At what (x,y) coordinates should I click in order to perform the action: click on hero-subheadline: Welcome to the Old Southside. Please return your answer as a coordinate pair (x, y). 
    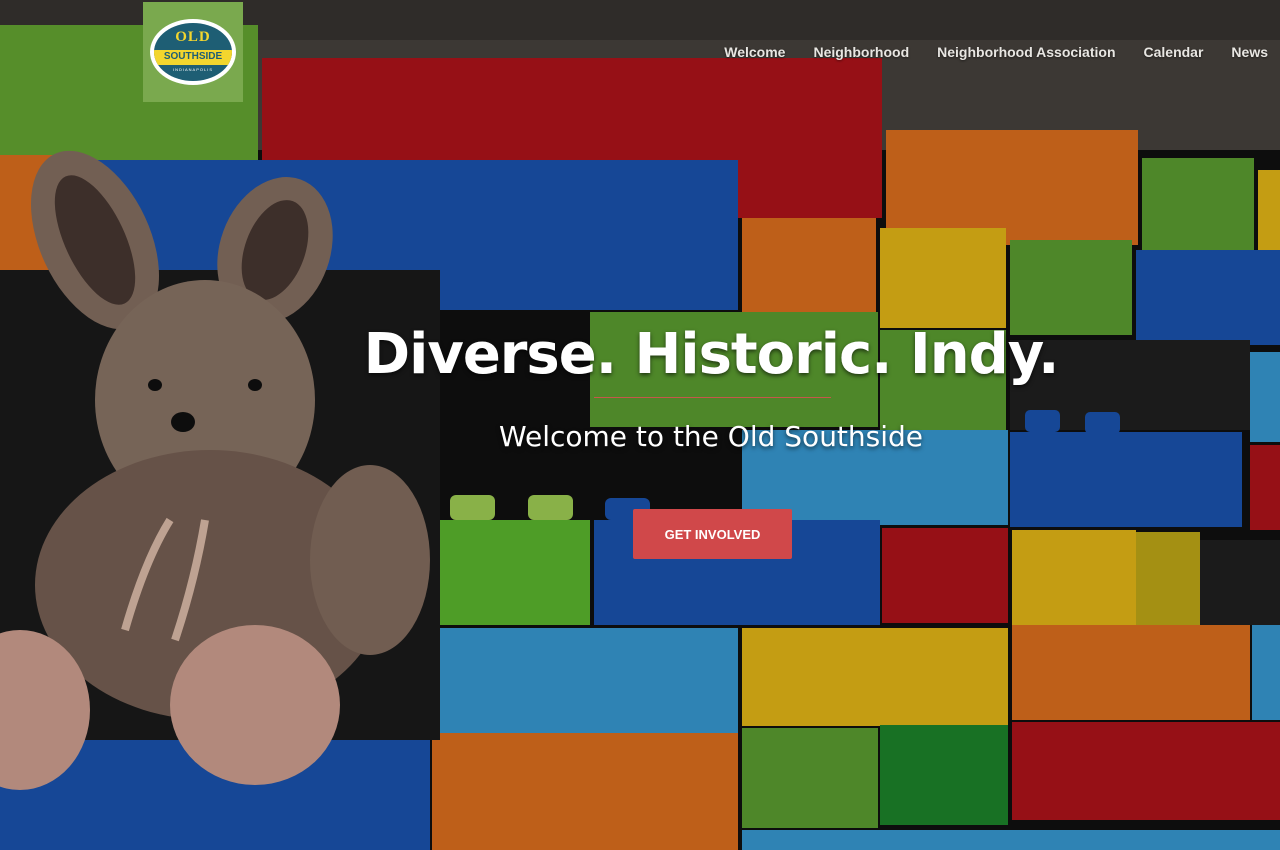
    Looking at the image, I should click on (711, 436).